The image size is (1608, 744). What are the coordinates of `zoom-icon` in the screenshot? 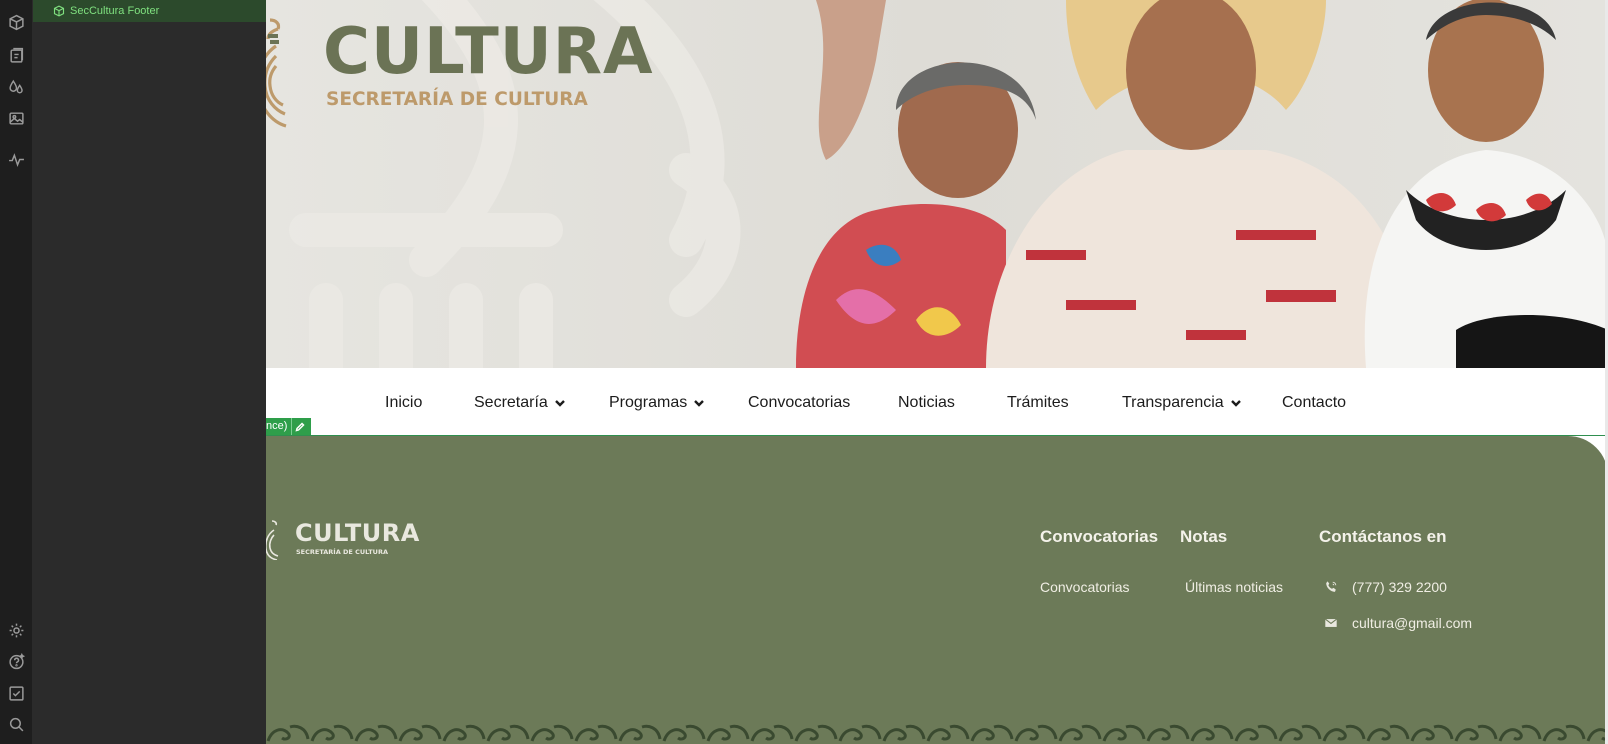 It's located at (16, 724).